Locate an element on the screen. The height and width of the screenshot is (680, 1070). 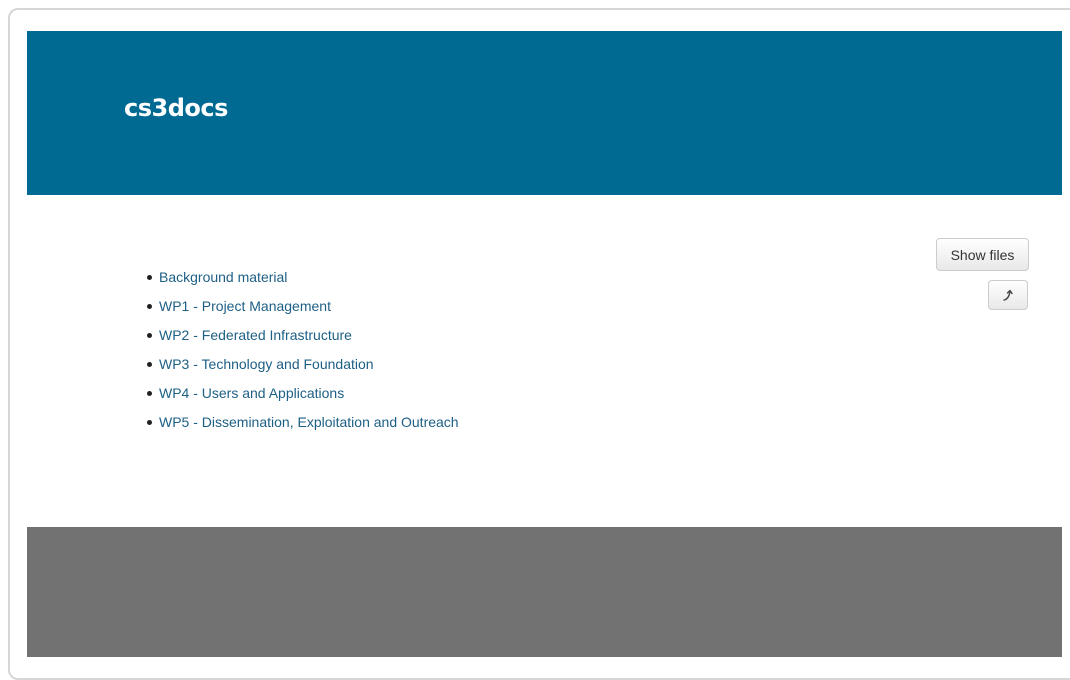
list-item: WP3 - Technology and Foundation is located at coordinates (303, 368).